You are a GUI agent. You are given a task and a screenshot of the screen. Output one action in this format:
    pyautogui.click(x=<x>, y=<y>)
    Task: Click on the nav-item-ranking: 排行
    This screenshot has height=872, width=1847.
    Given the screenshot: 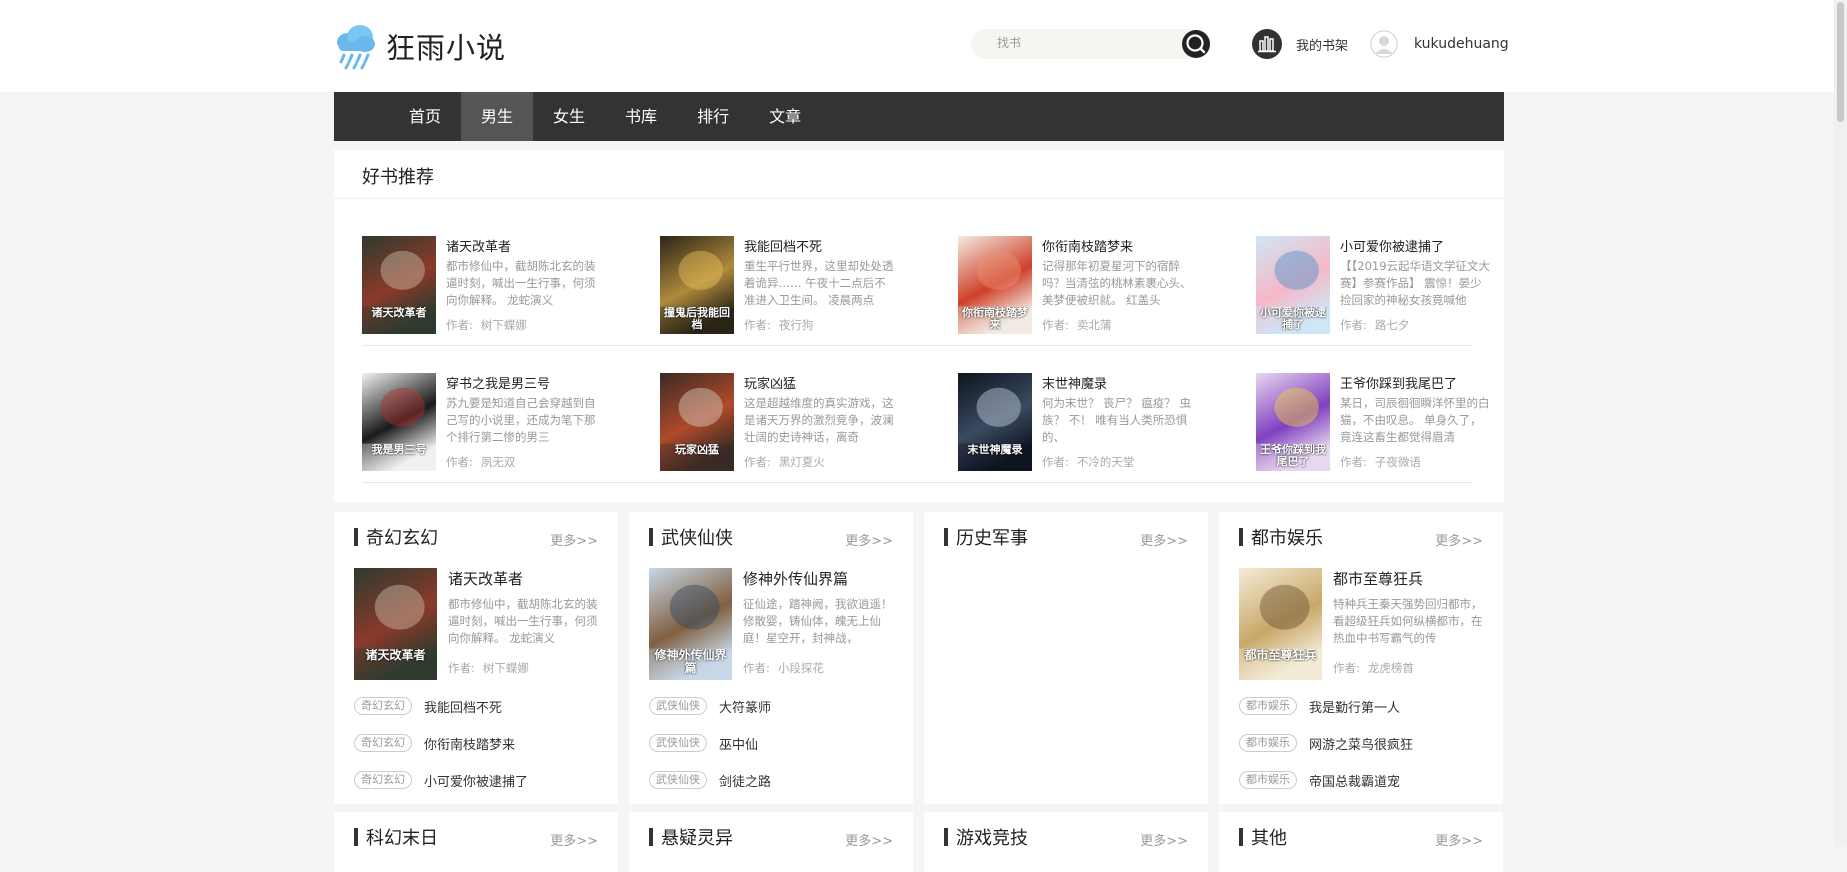 What is the action you would take?
    pyautogui.click(x=713, y=116)
    